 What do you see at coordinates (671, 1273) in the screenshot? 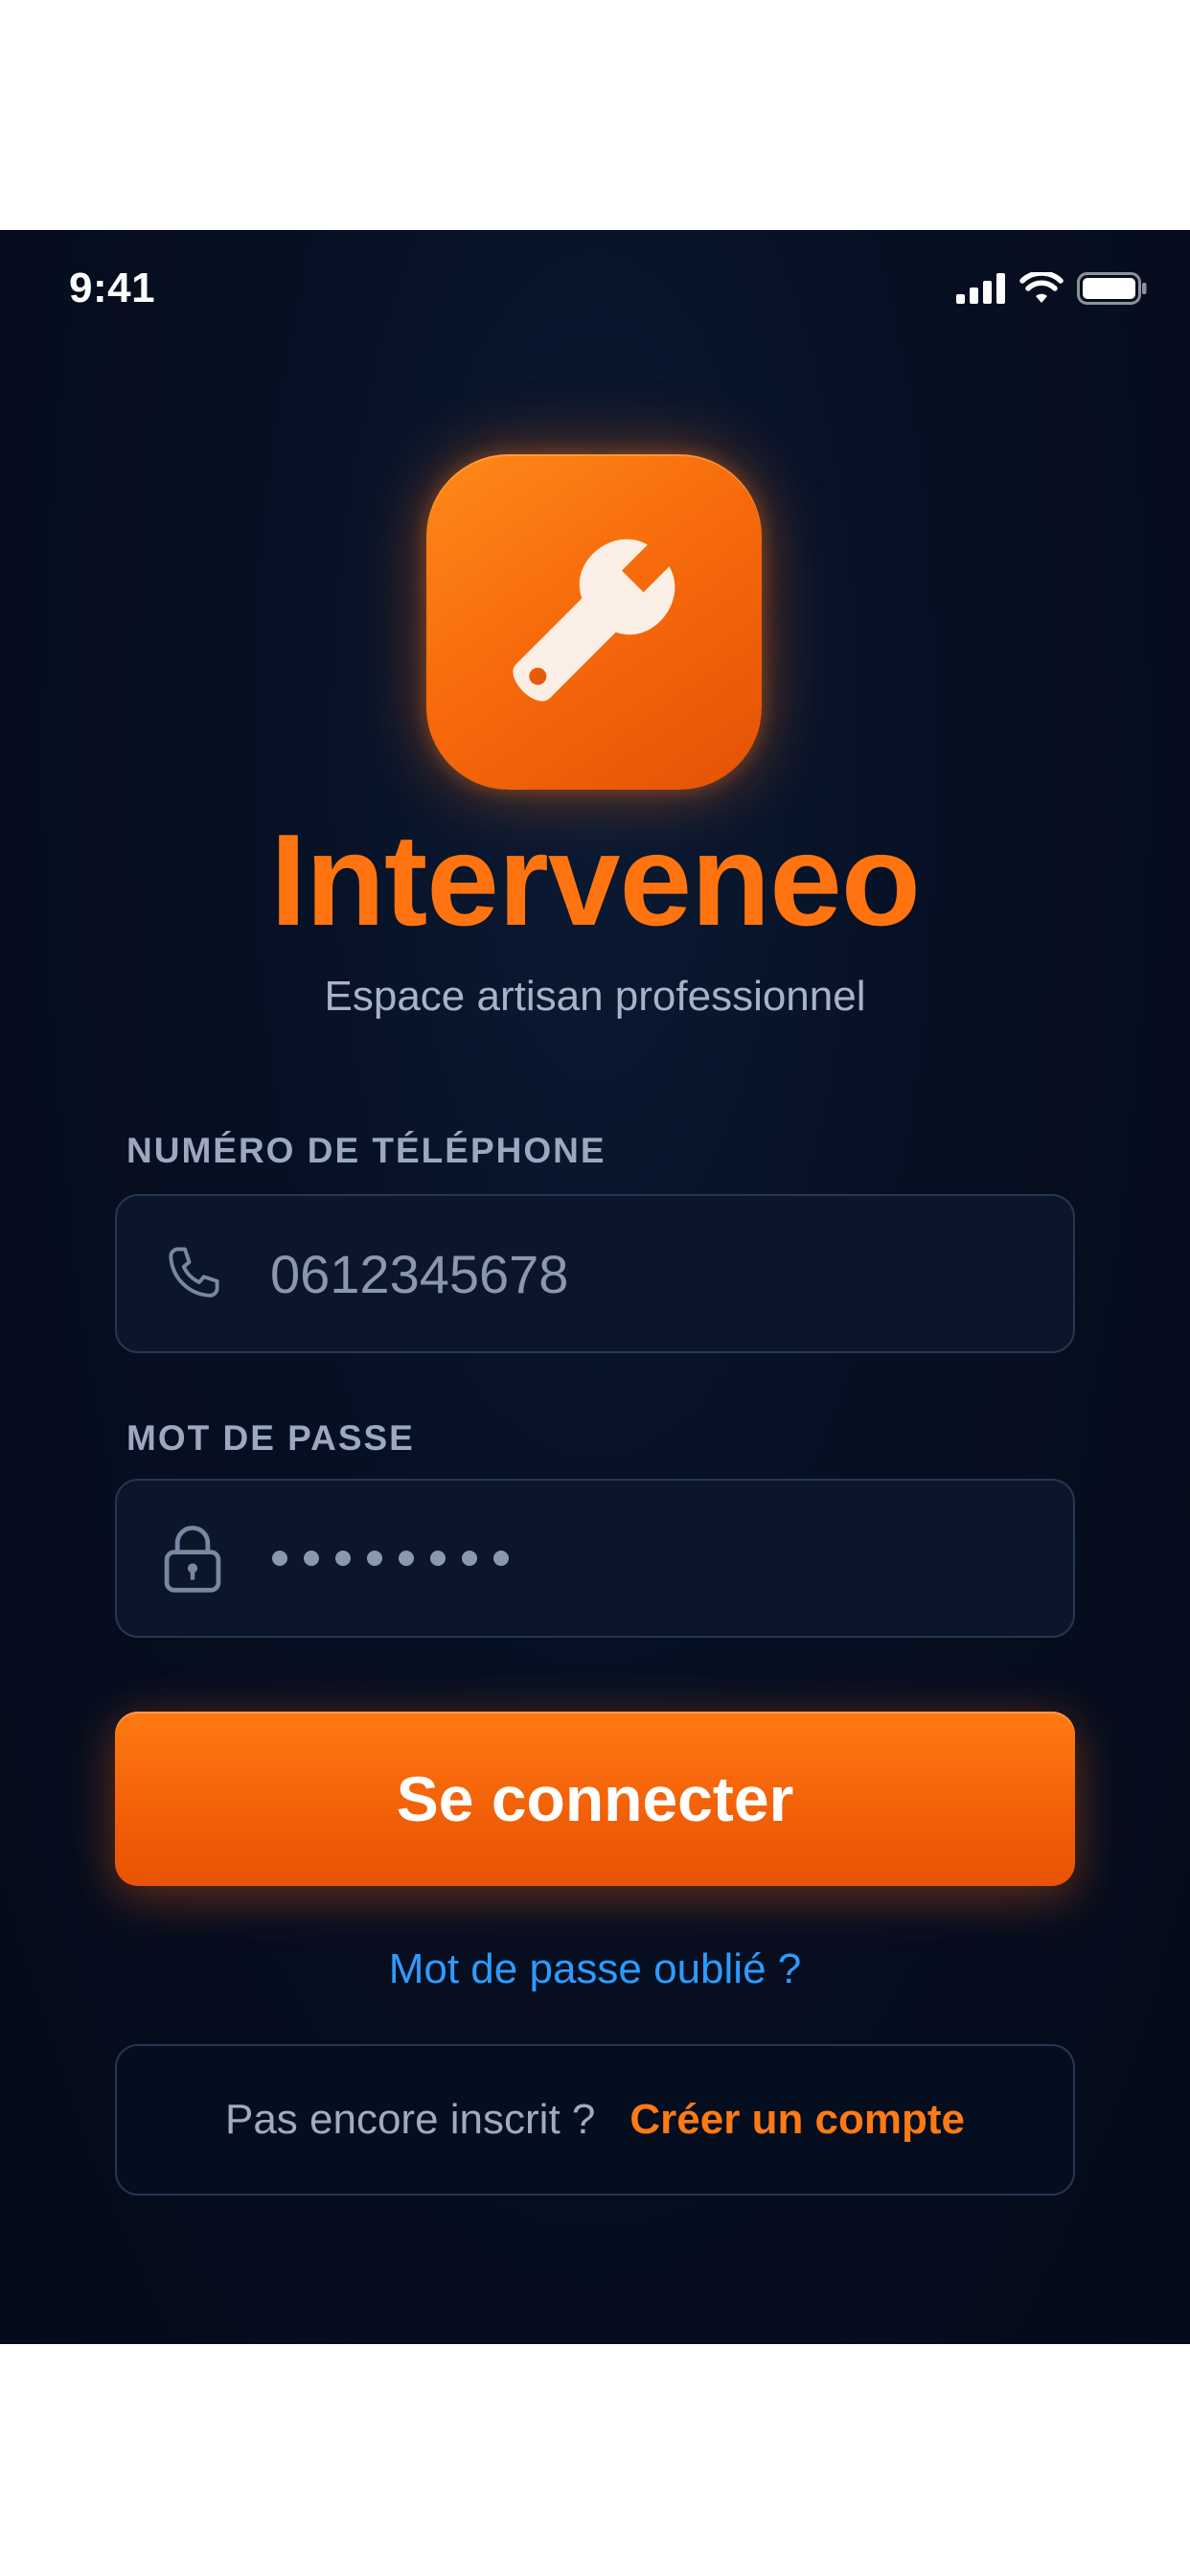
I see `phone-input` at bounding box center [671, 1273].